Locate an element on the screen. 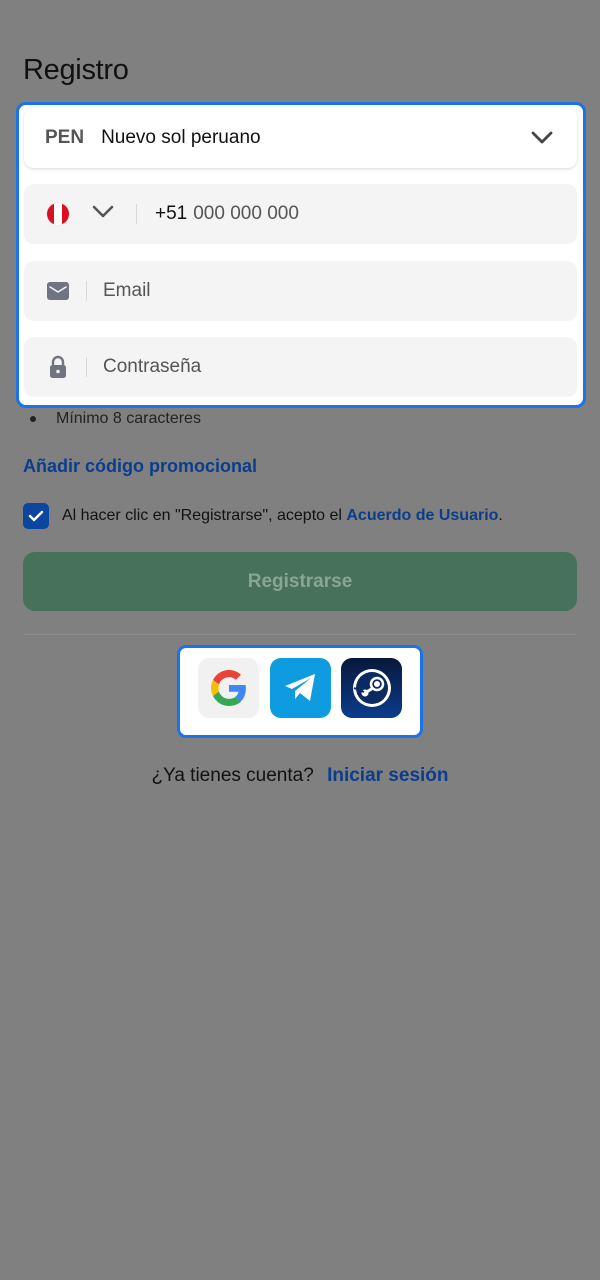 The width and height of the screenshot is (600, 1280). login-row: ¿Ya tienes cuenta? Iniciar sesión is located at coordinates (300, 776).